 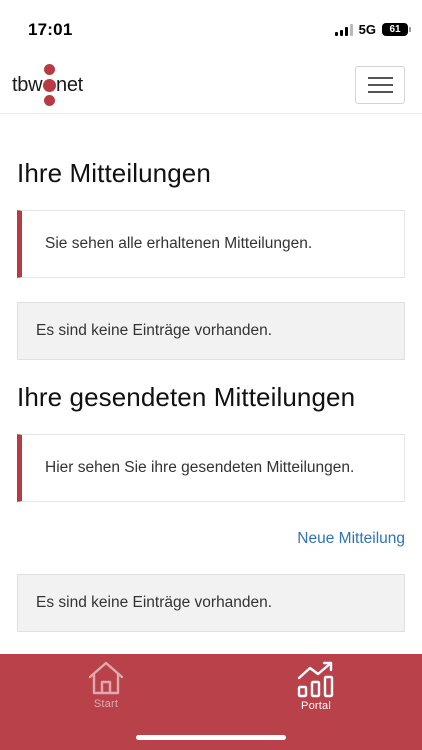 I want to click on logo-text-right: net, so click(x=69, y=85).